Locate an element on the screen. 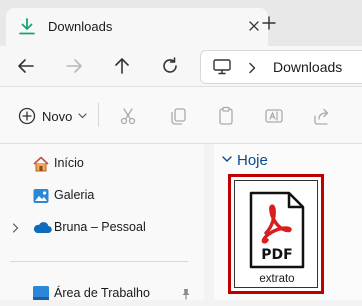 This screenshot has width=362, height=306. gallery-icon is located at coordinates (41, 196).